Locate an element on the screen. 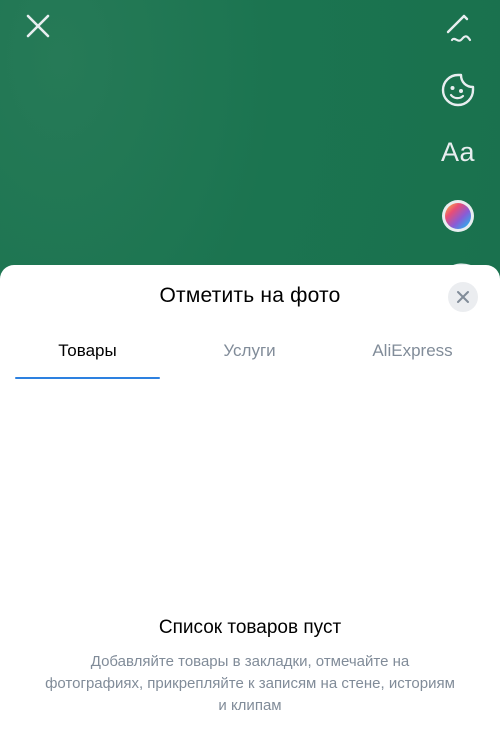 This screenshot has height=737, width=500. tab-bar: Товары Услуги AliExpress is located at coordinates (250, 360).